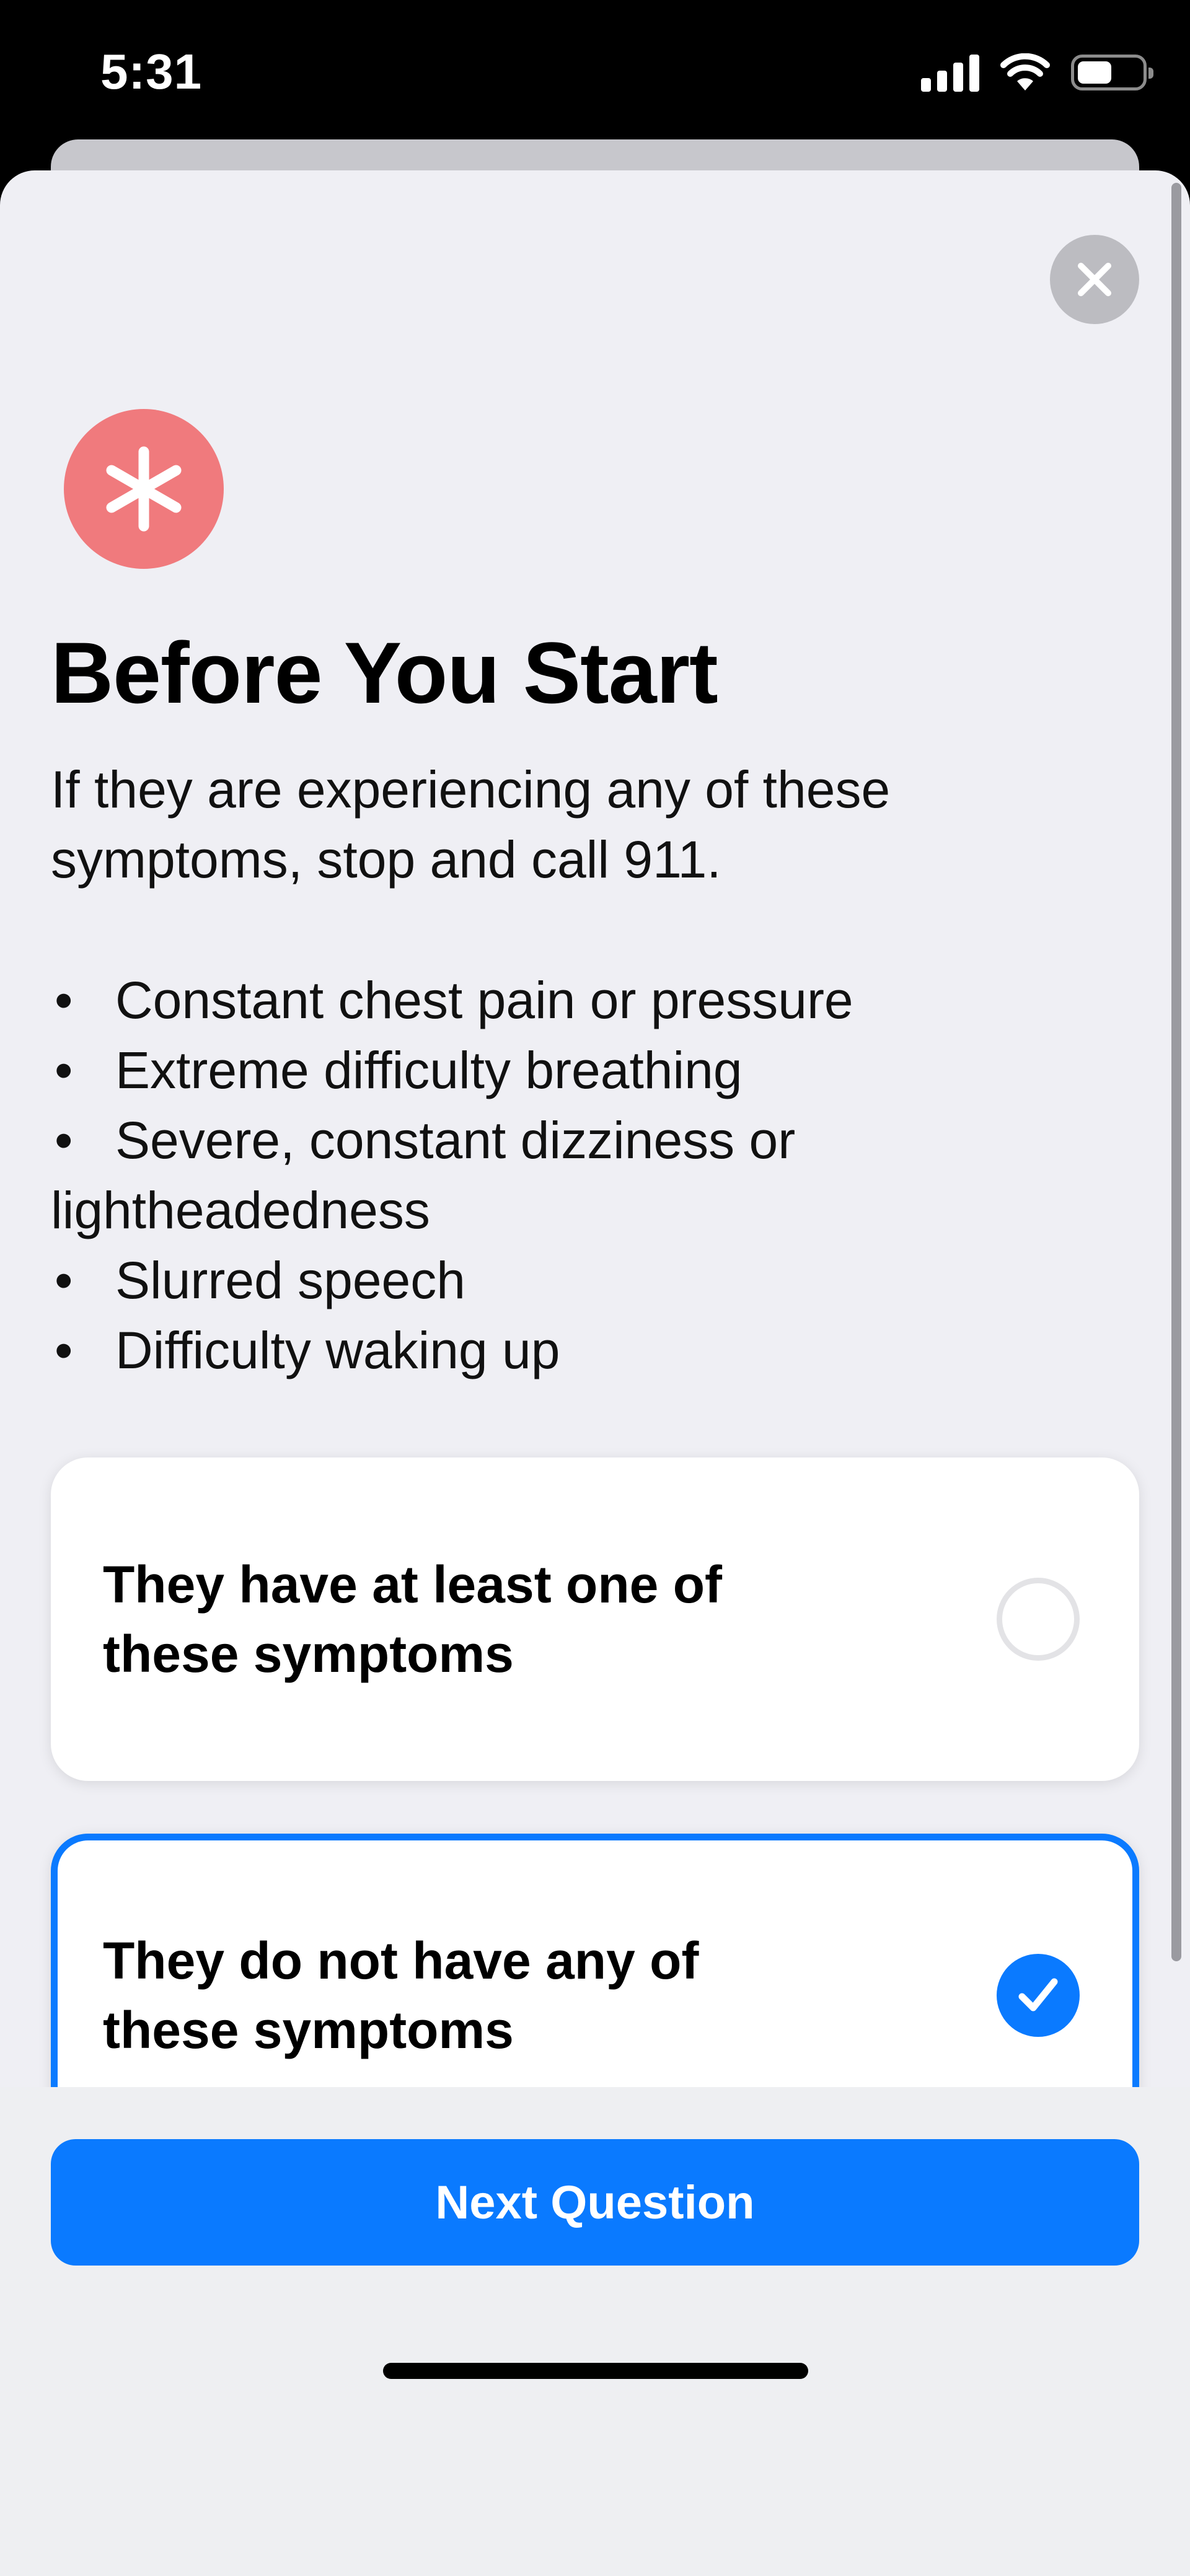 The width and height of the screenshot is (1190, 2576). Describe the element at coordinates (1025, 71) in the screenshot. I see `wifi-icon` at that location.